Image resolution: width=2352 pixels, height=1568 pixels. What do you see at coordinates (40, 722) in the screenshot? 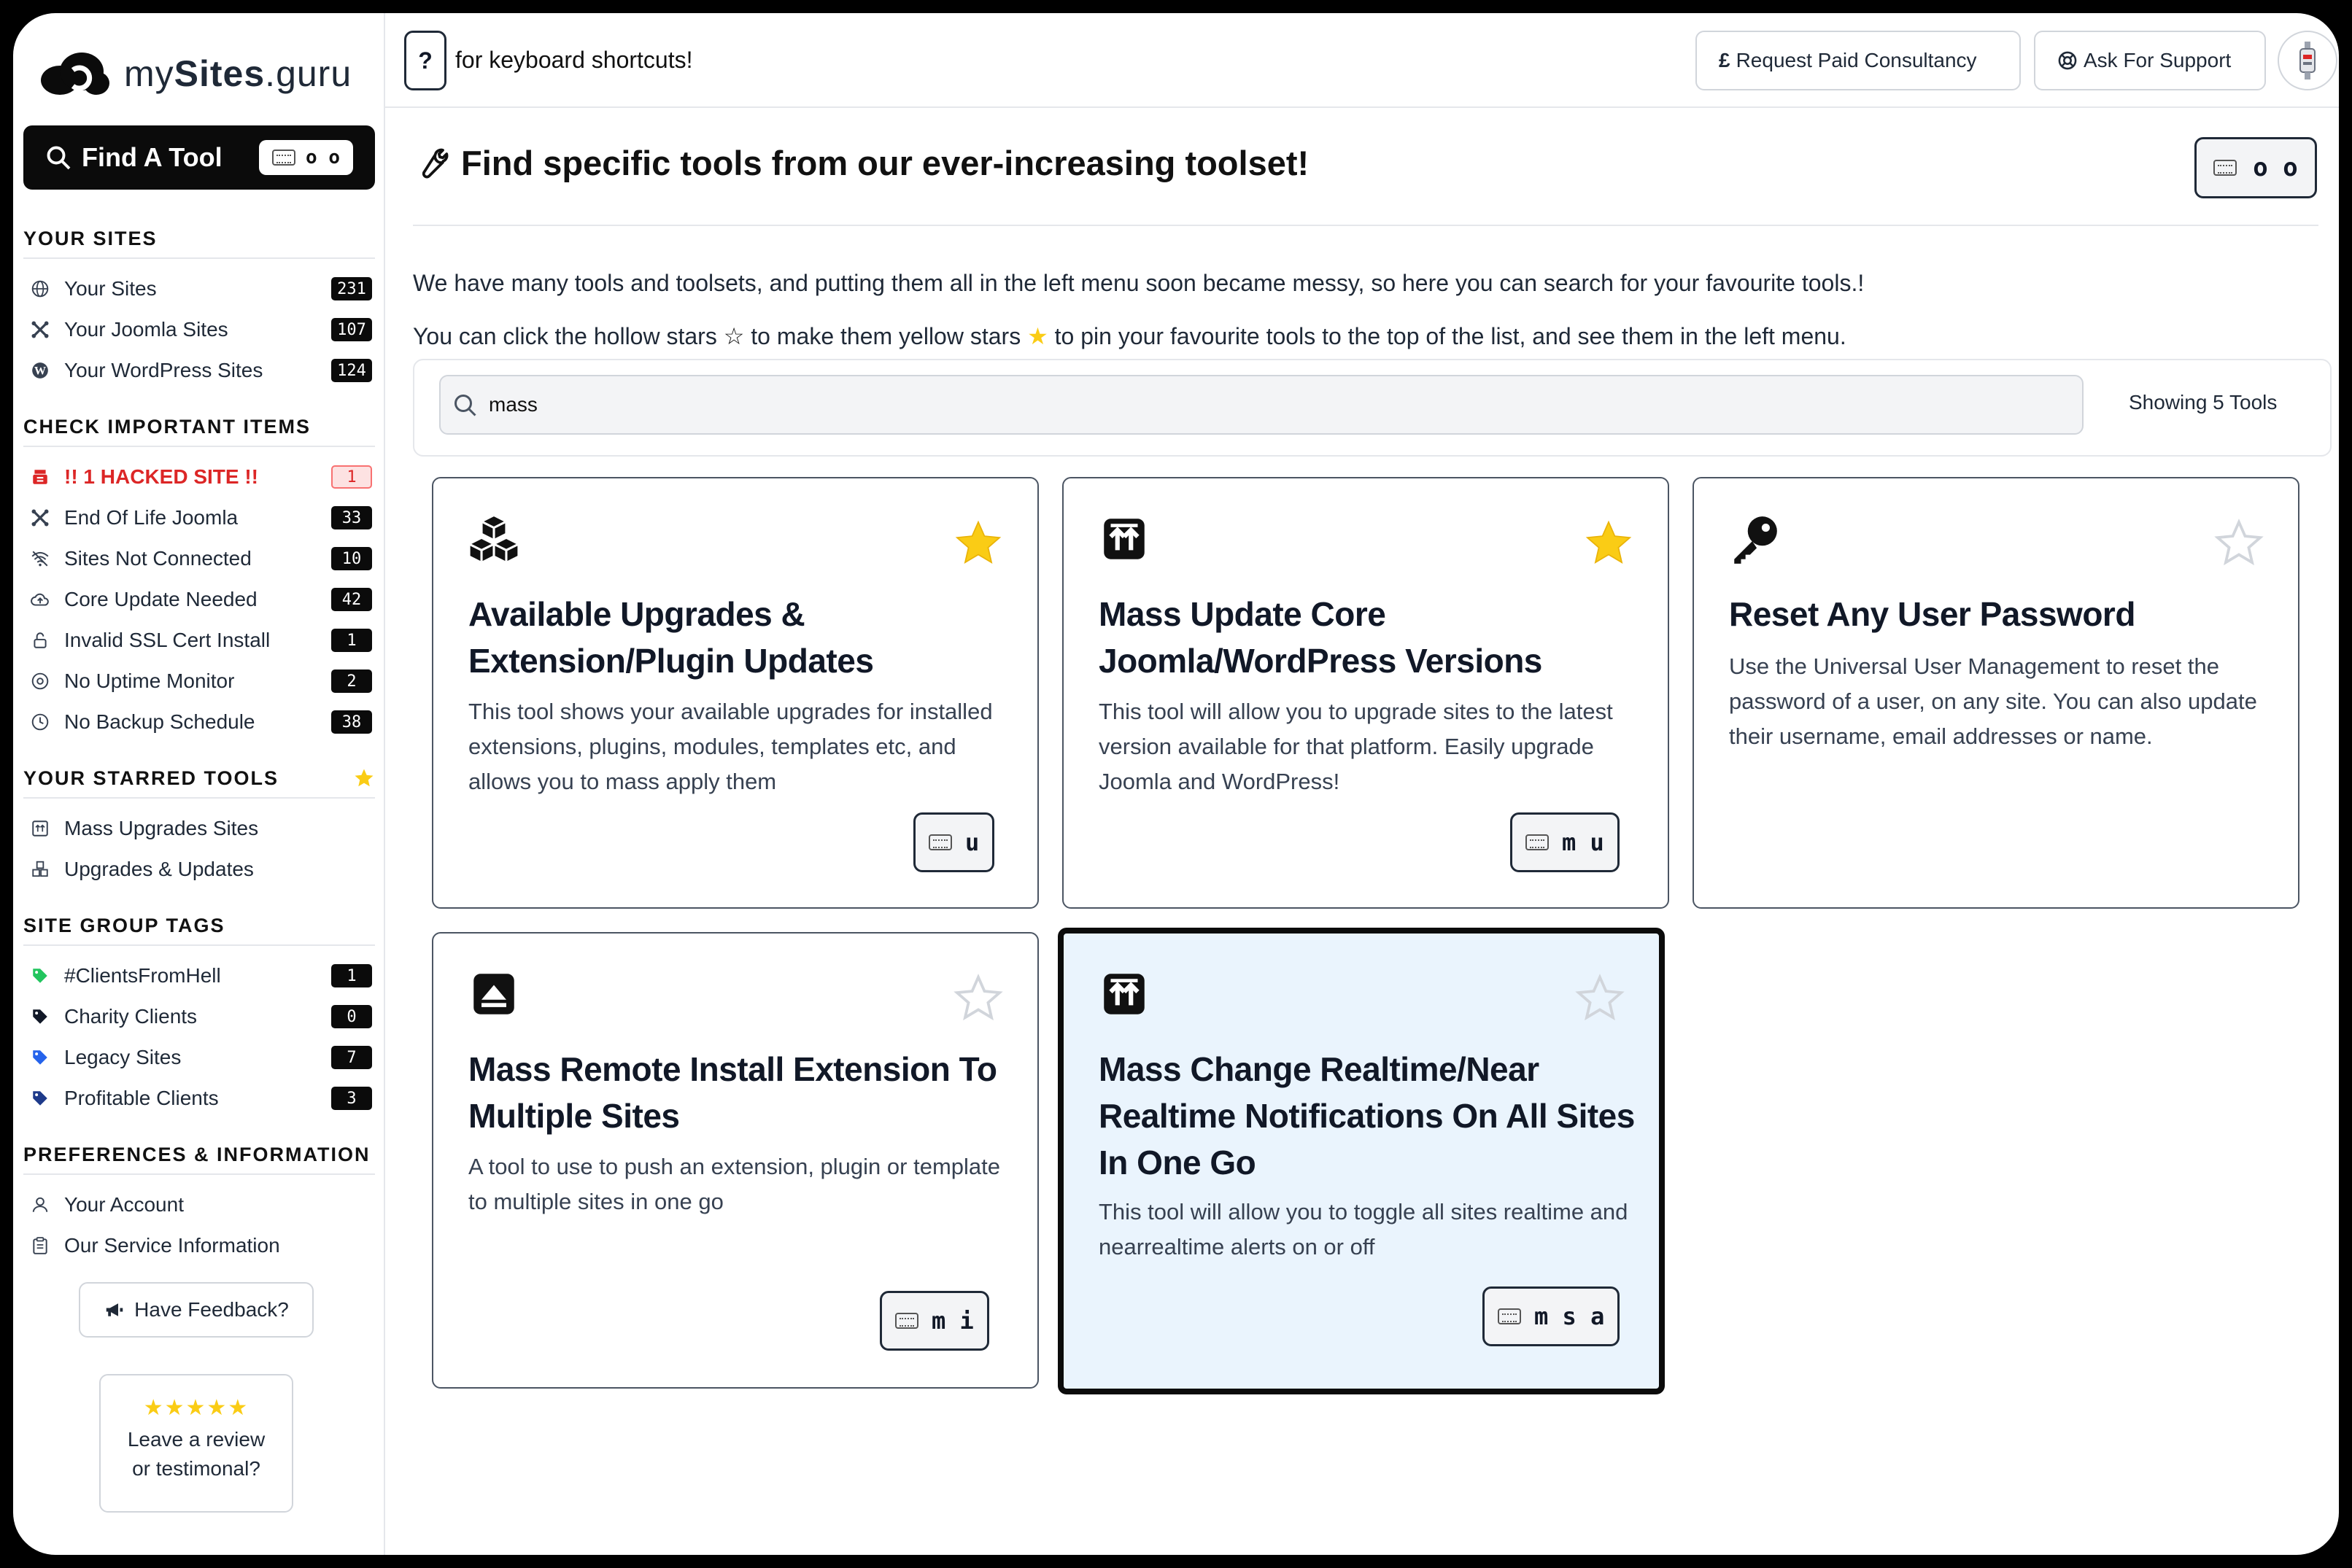
I see `clock-icon` at bounding box center [40, 722].